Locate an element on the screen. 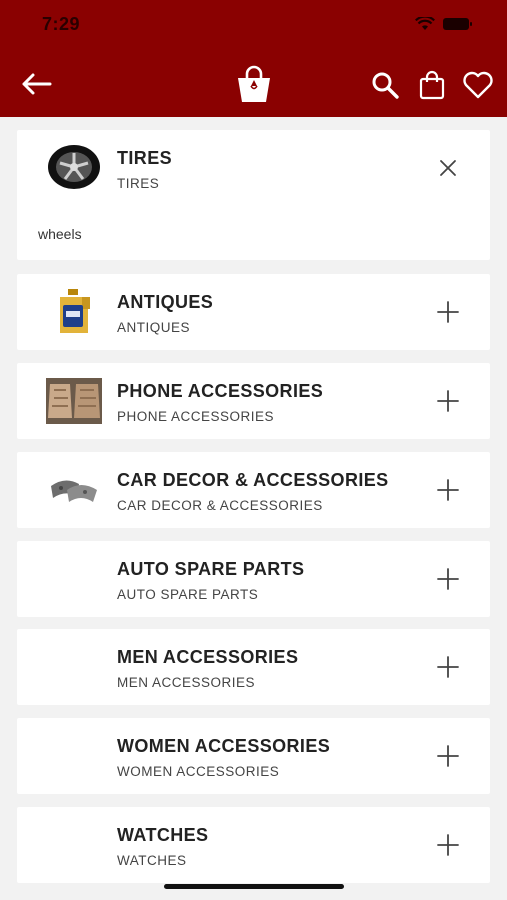 This screenshot has height=900, width=507. cart-button is located at coordinates (432, 85).